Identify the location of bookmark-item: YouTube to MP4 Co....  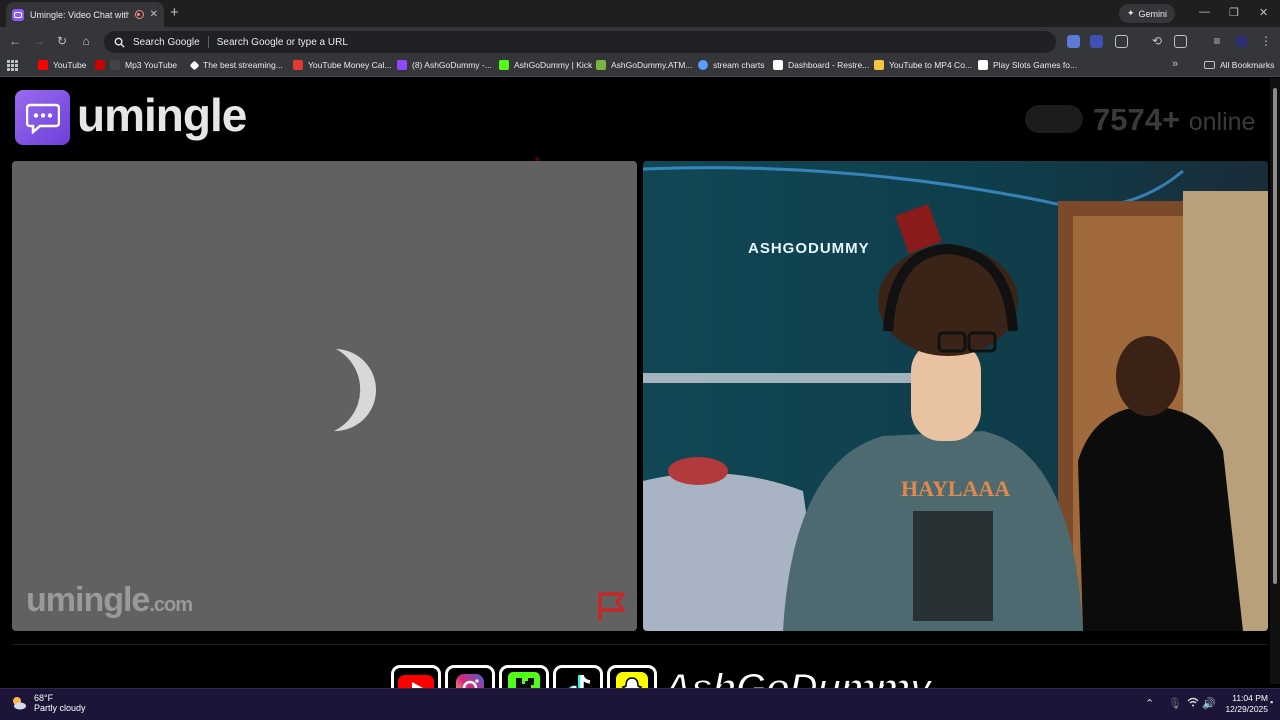
(923, 65).